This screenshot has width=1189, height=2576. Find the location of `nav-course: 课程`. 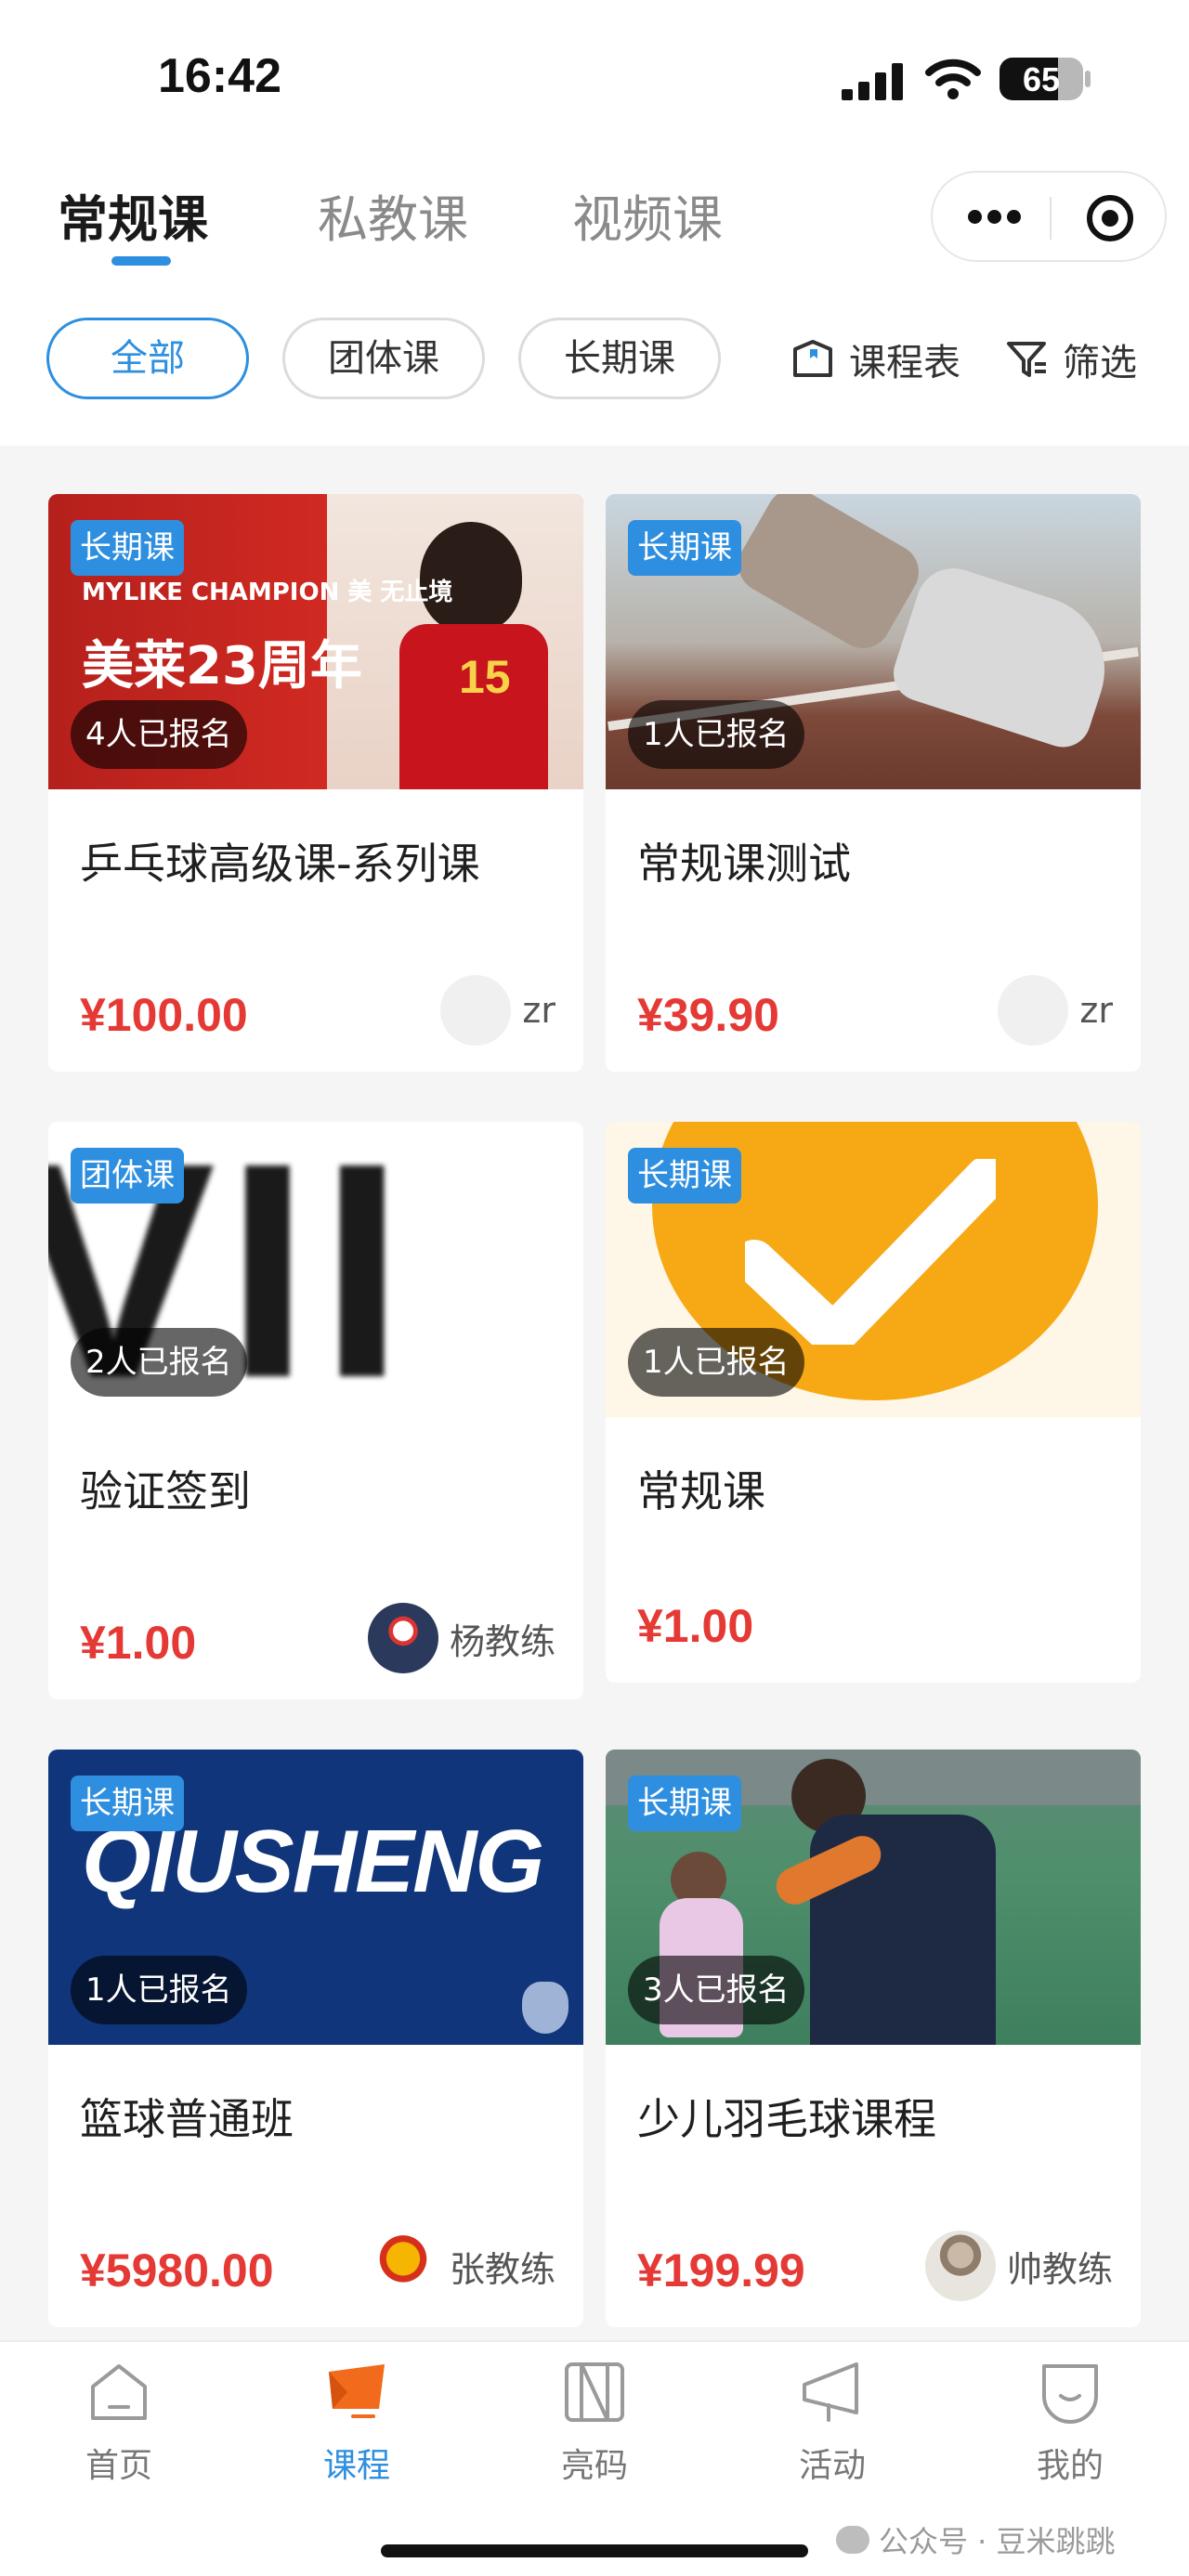

nav-course: 课程 is located at coordinates (356, 2421).